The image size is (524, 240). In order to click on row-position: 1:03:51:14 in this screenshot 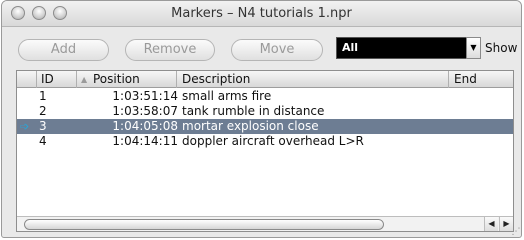, I will do `click(145, 96)`.